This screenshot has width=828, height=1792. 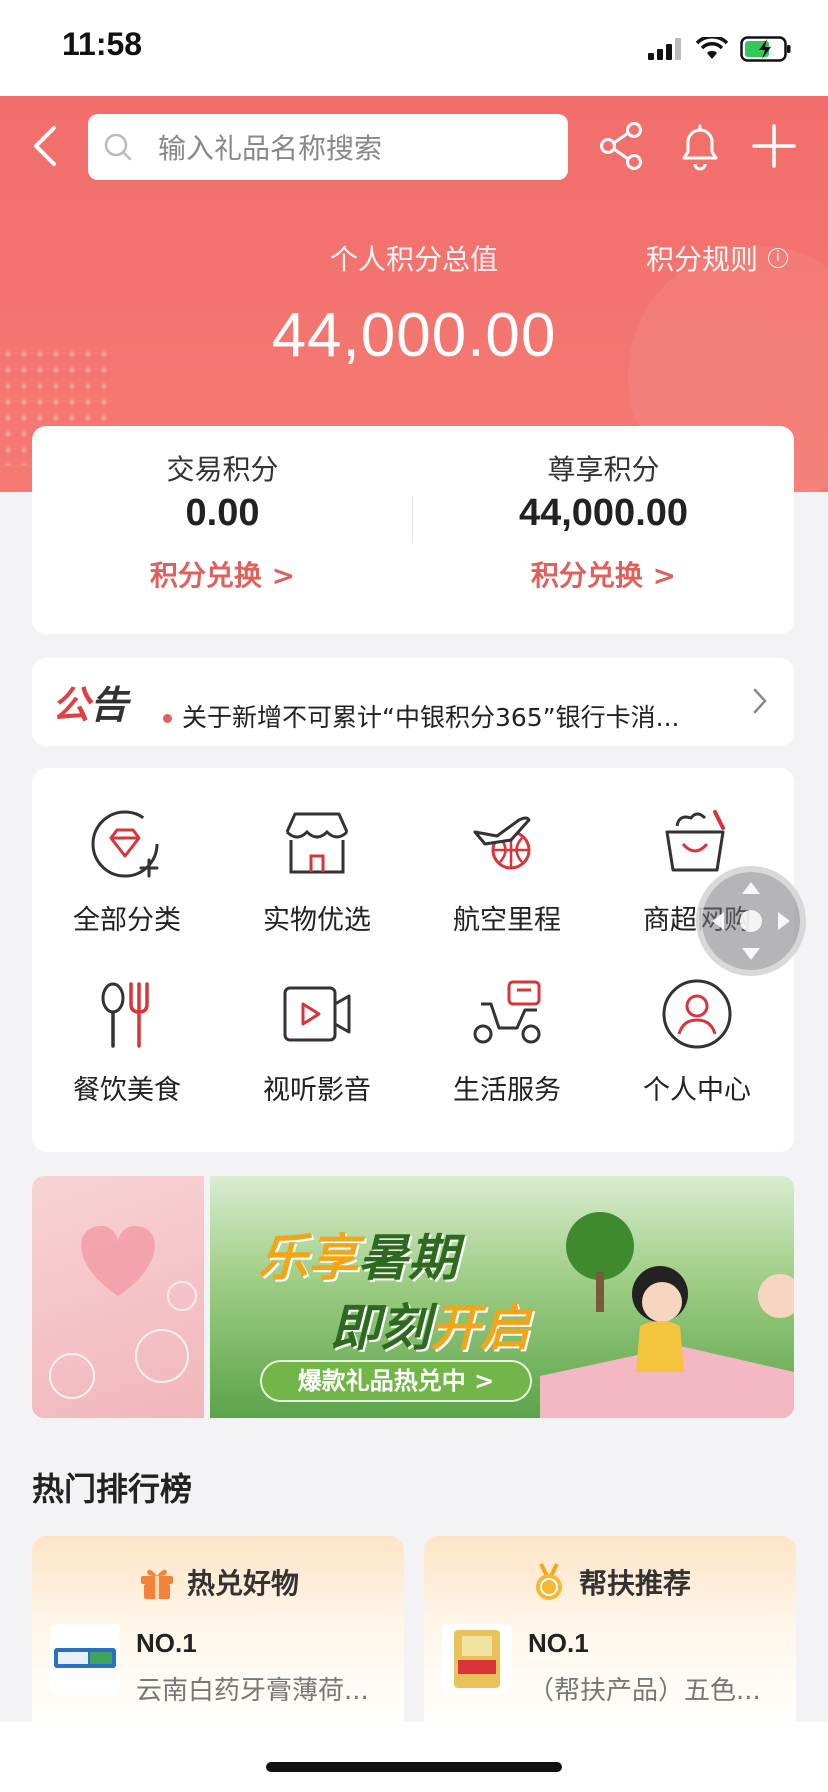 I want to click on category-all: 全部分类, so click(x=127, y=870).